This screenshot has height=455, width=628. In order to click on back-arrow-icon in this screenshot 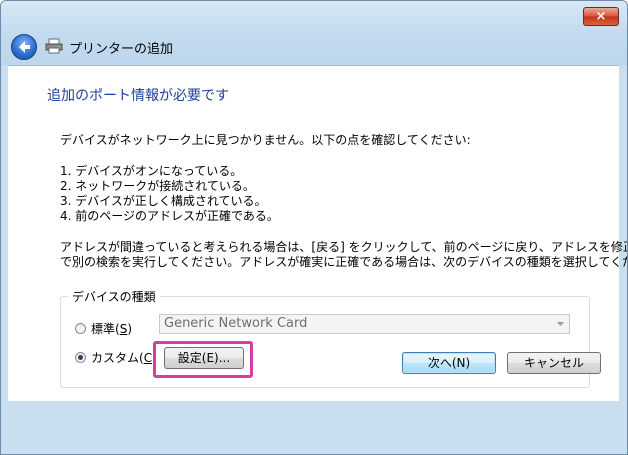, I will do `click(24, 47)`.